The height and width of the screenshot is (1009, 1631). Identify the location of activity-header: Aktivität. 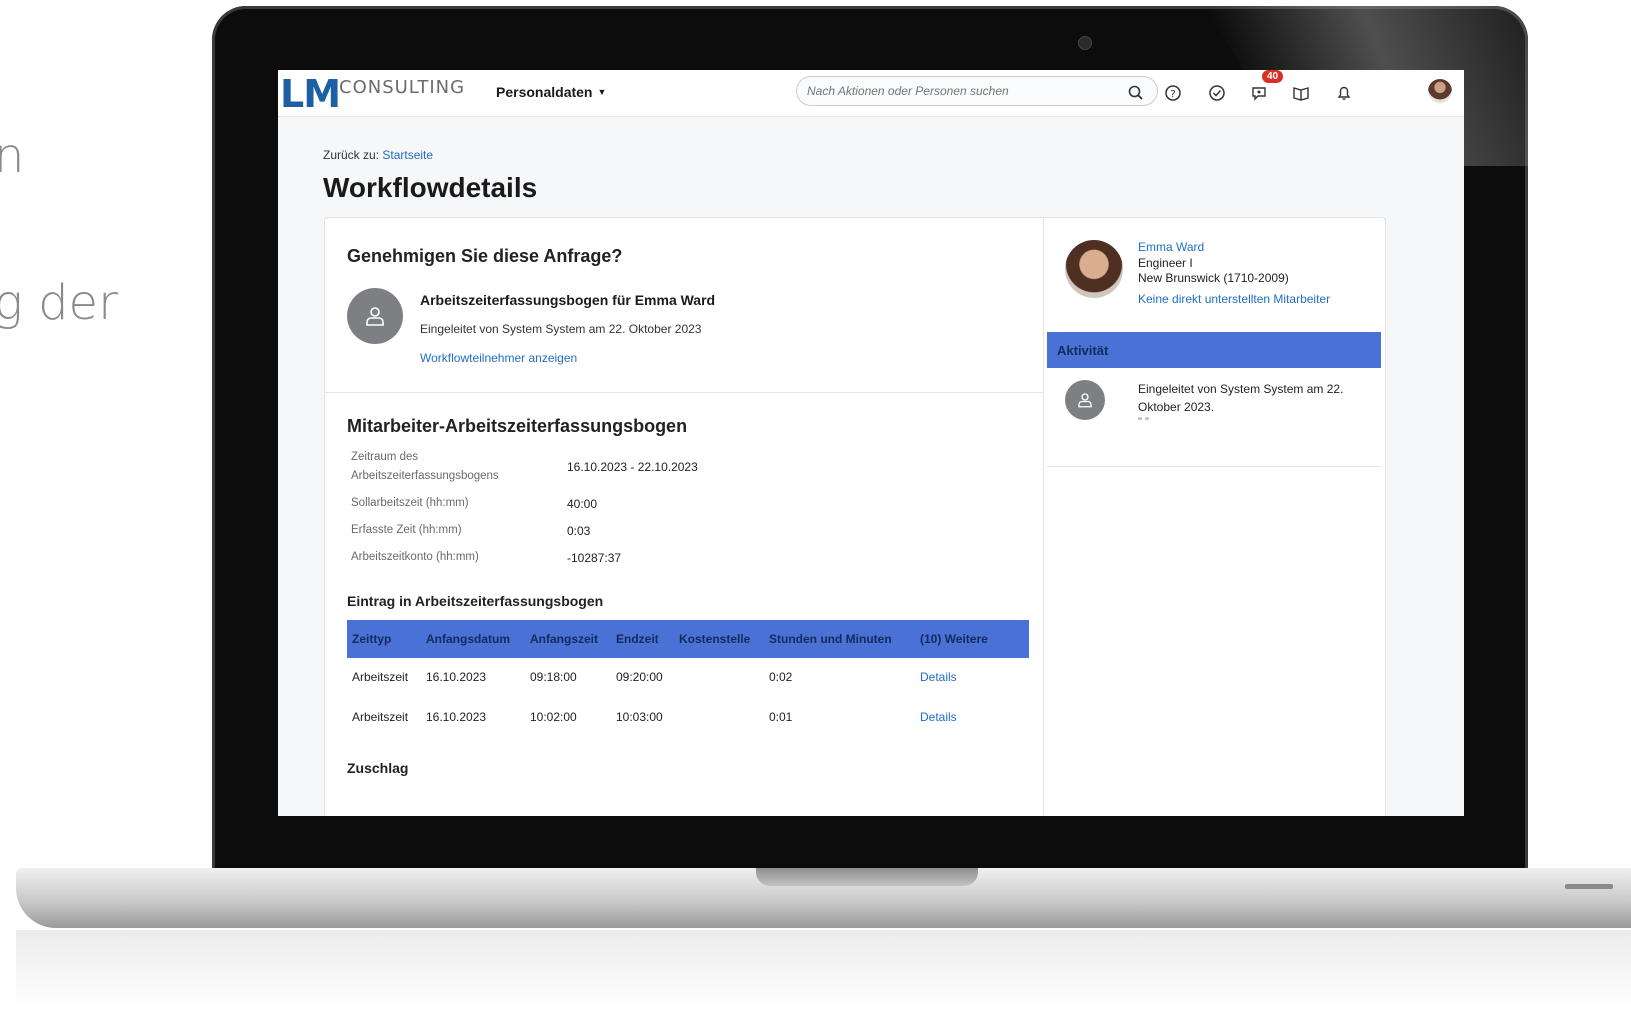
(1214, 350).